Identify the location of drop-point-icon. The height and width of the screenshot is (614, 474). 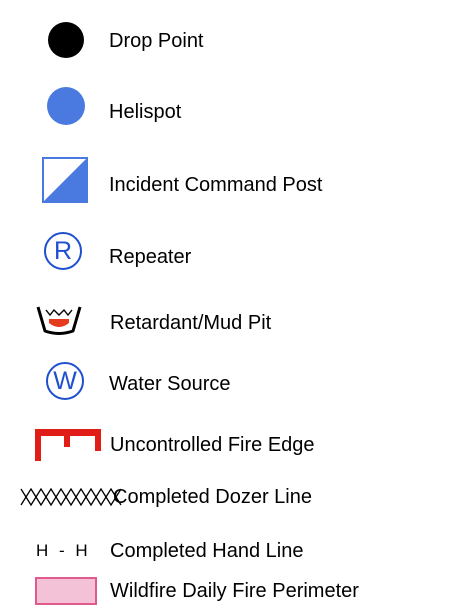
(66, 40).